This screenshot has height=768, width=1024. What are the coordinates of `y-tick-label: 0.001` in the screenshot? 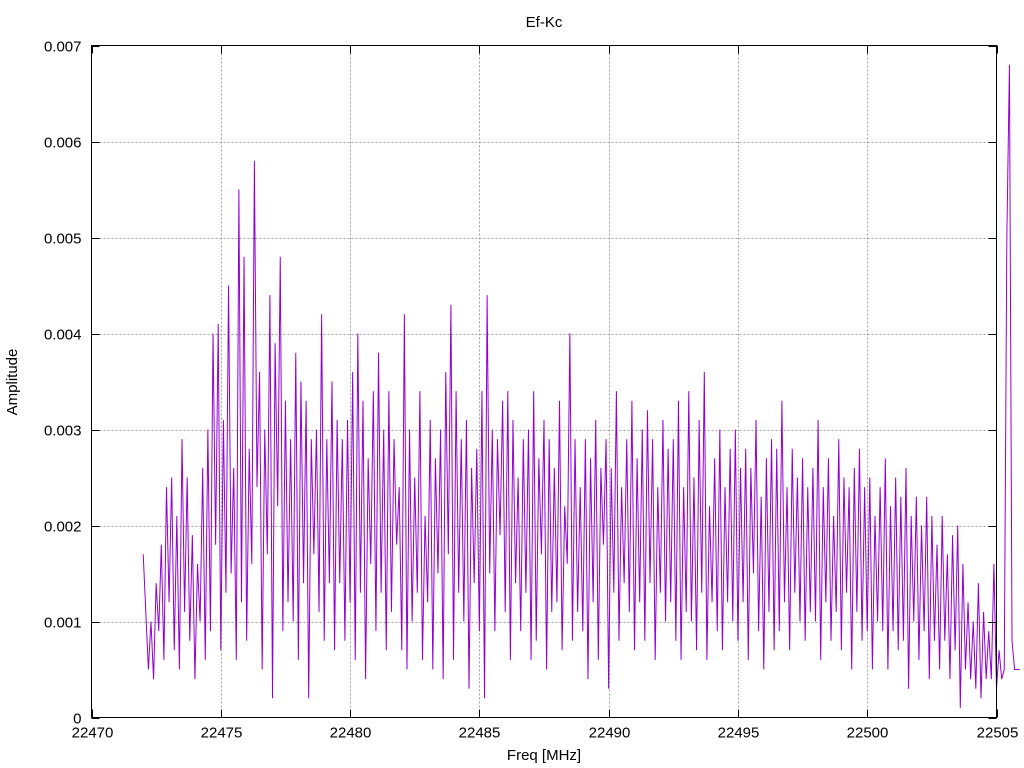 It's located at (63, 623).